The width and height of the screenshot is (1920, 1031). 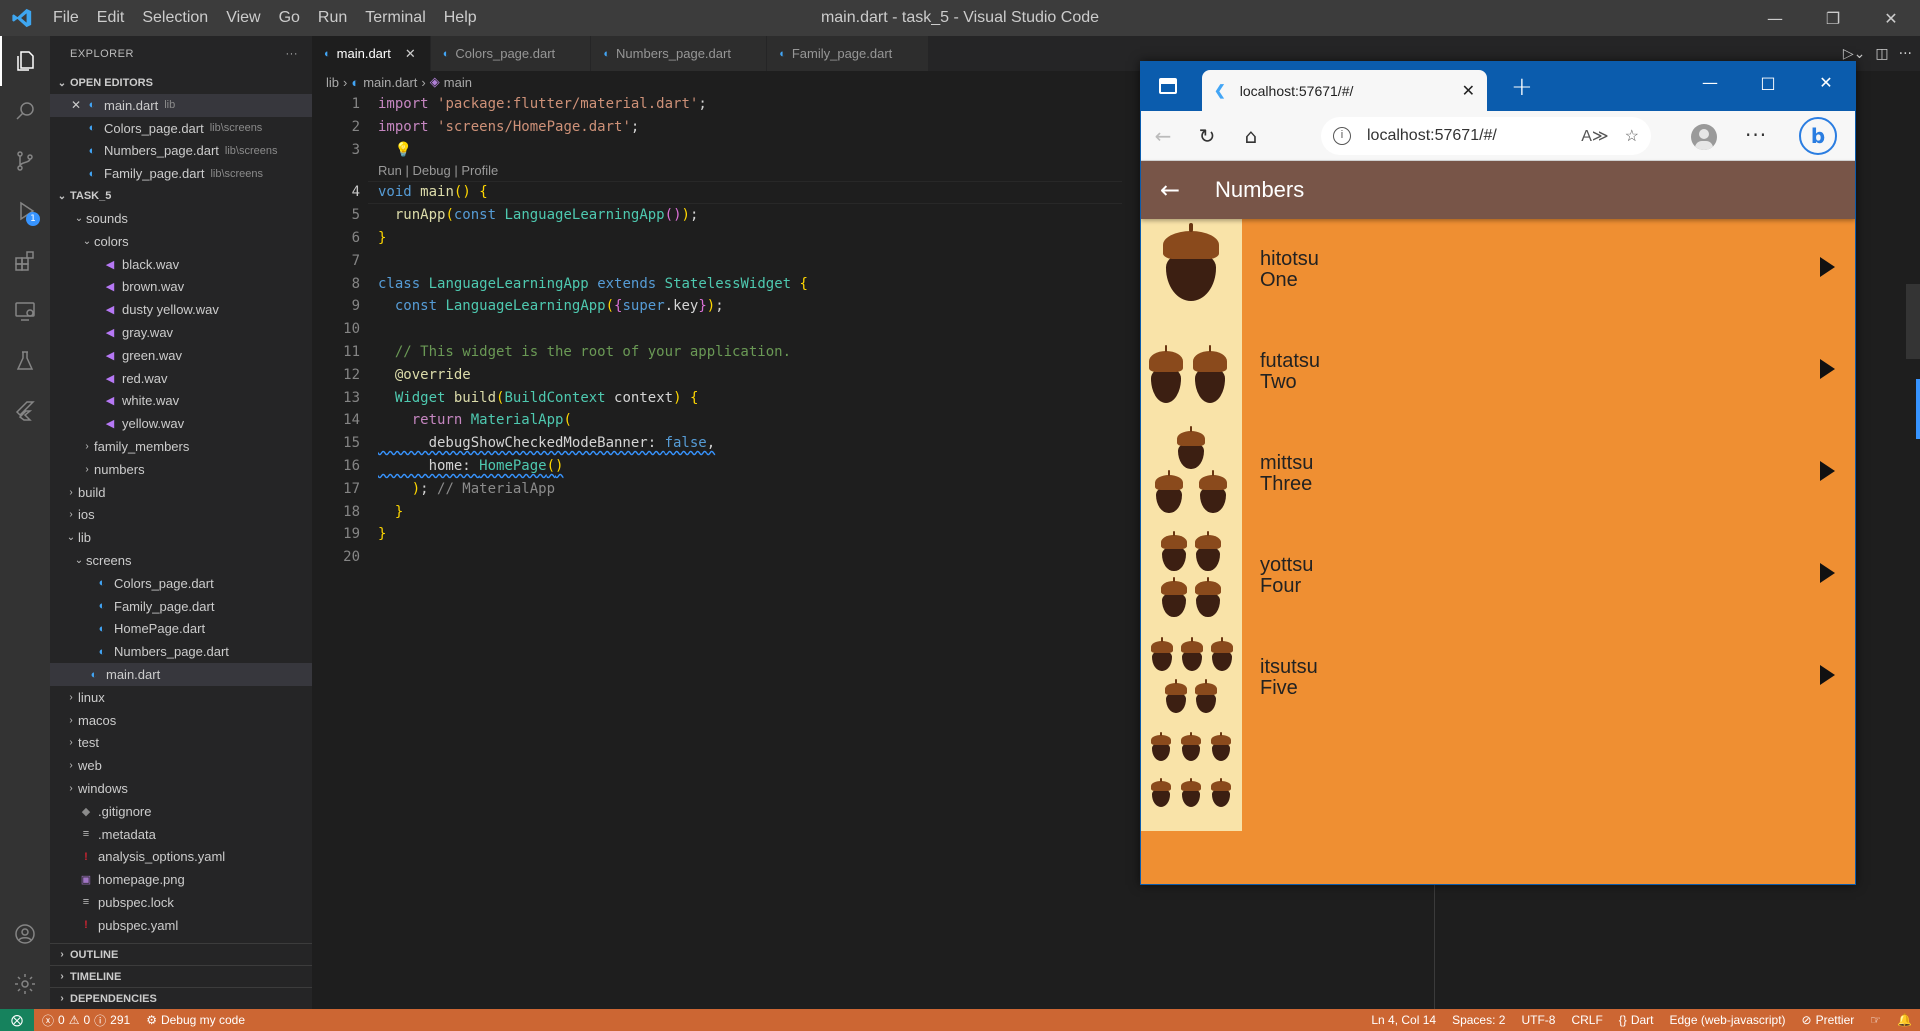 I want to click on file-item: ◐ Numbers_page.dart, so click(x=181, y=651).